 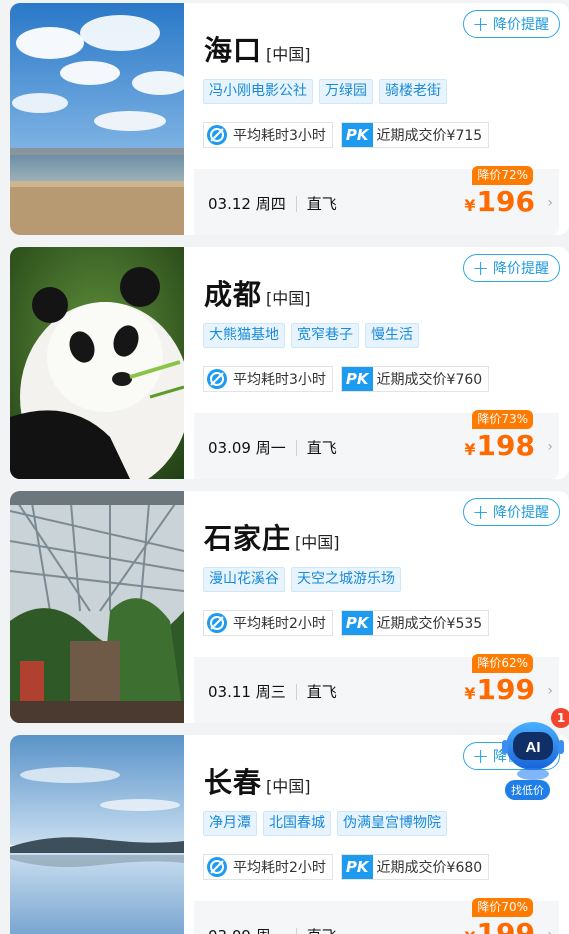 I want to click on discount-badge: 降价70%, so click(x=502, y=907).